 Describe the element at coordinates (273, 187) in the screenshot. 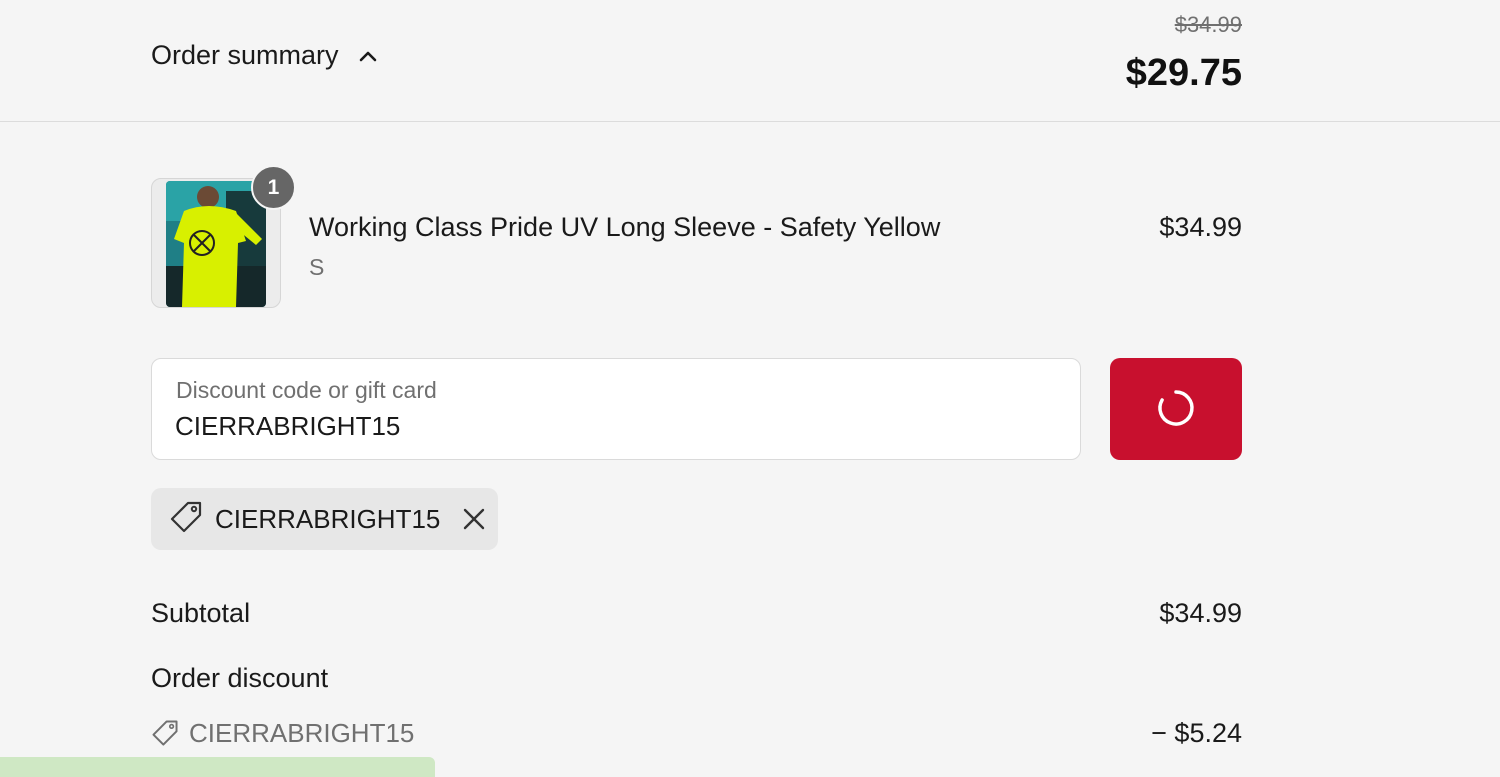

I see `quantity-badge: 1` at that location.